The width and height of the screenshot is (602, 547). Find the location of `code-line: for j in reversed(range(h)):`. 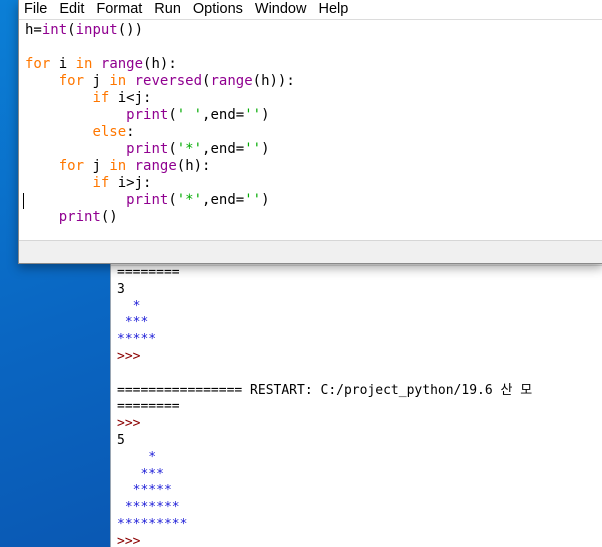

code-line: for j in reversed(range(h)): is located at coordinates (160, 81).